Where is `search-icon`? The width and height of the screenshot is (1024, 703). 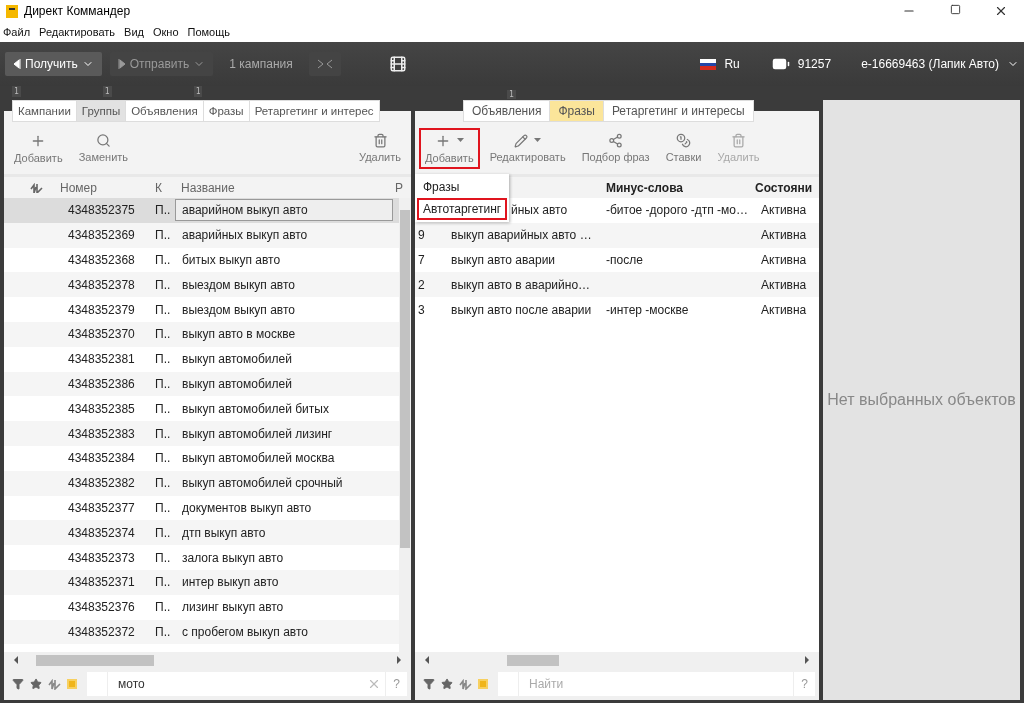
search-icon is located at coordinates (103, 140).